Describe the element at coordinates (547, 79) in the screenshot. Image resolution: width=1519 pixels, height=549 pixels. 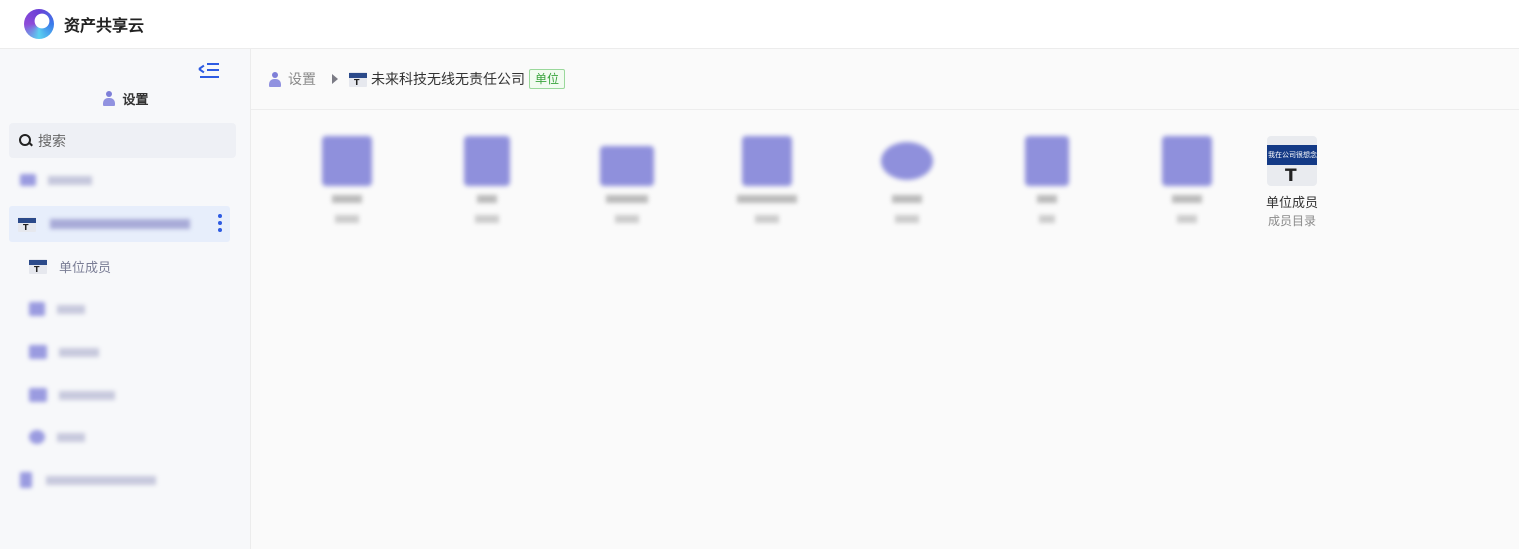
I see `type-badge: 单位` at that location.